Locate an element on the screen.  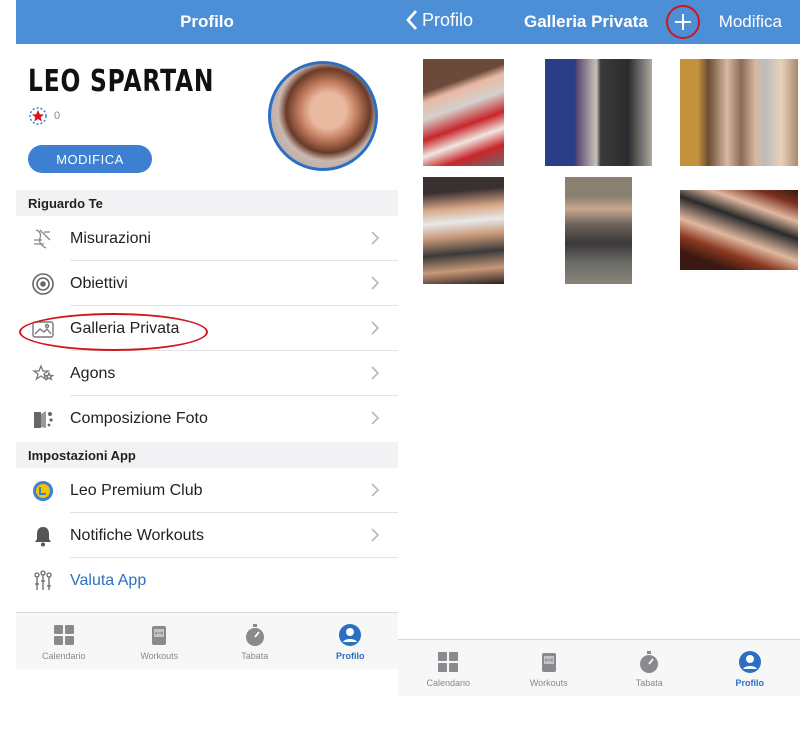
menu-item-measurements: Misurazioni is located at coordinates (207, 238).